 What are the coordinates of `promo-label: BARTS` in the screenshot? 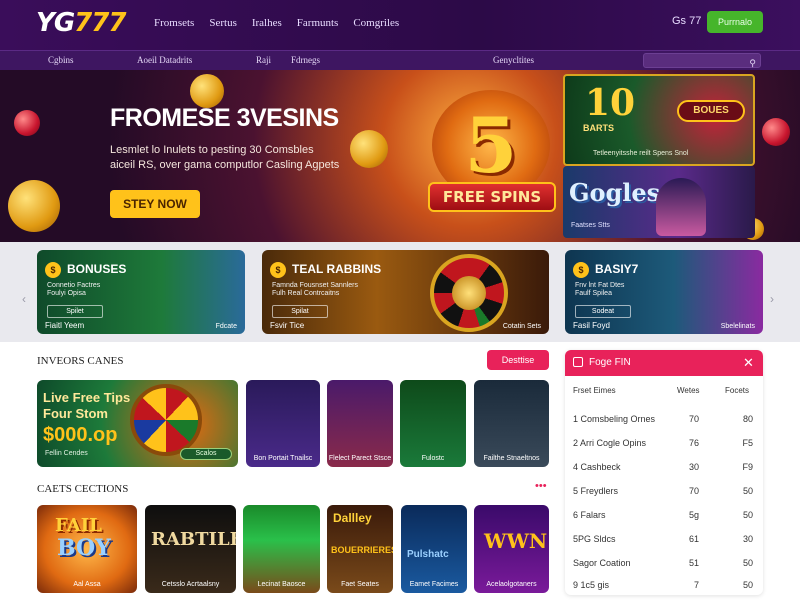 It's located at (598, 128).